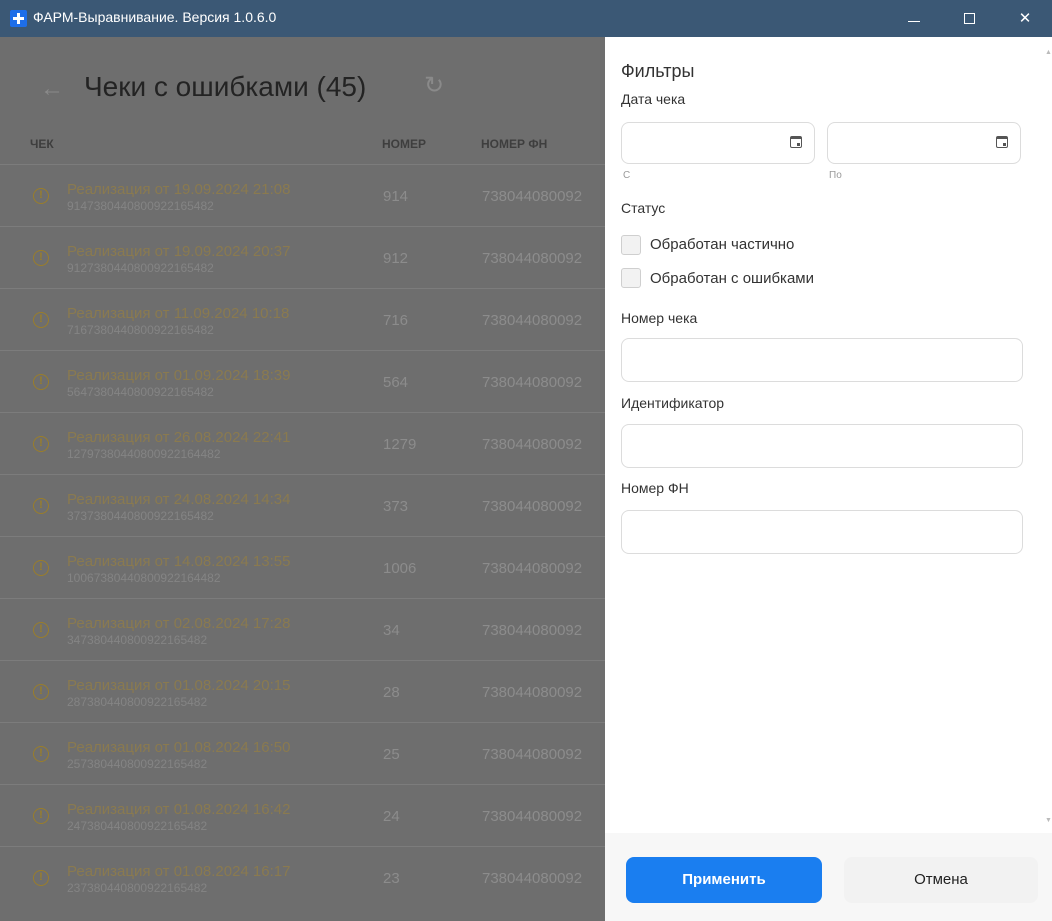 This screenshot has width=1052, height=921. I want to click on fn-number-label: Номер ФН, so click(655, 488).